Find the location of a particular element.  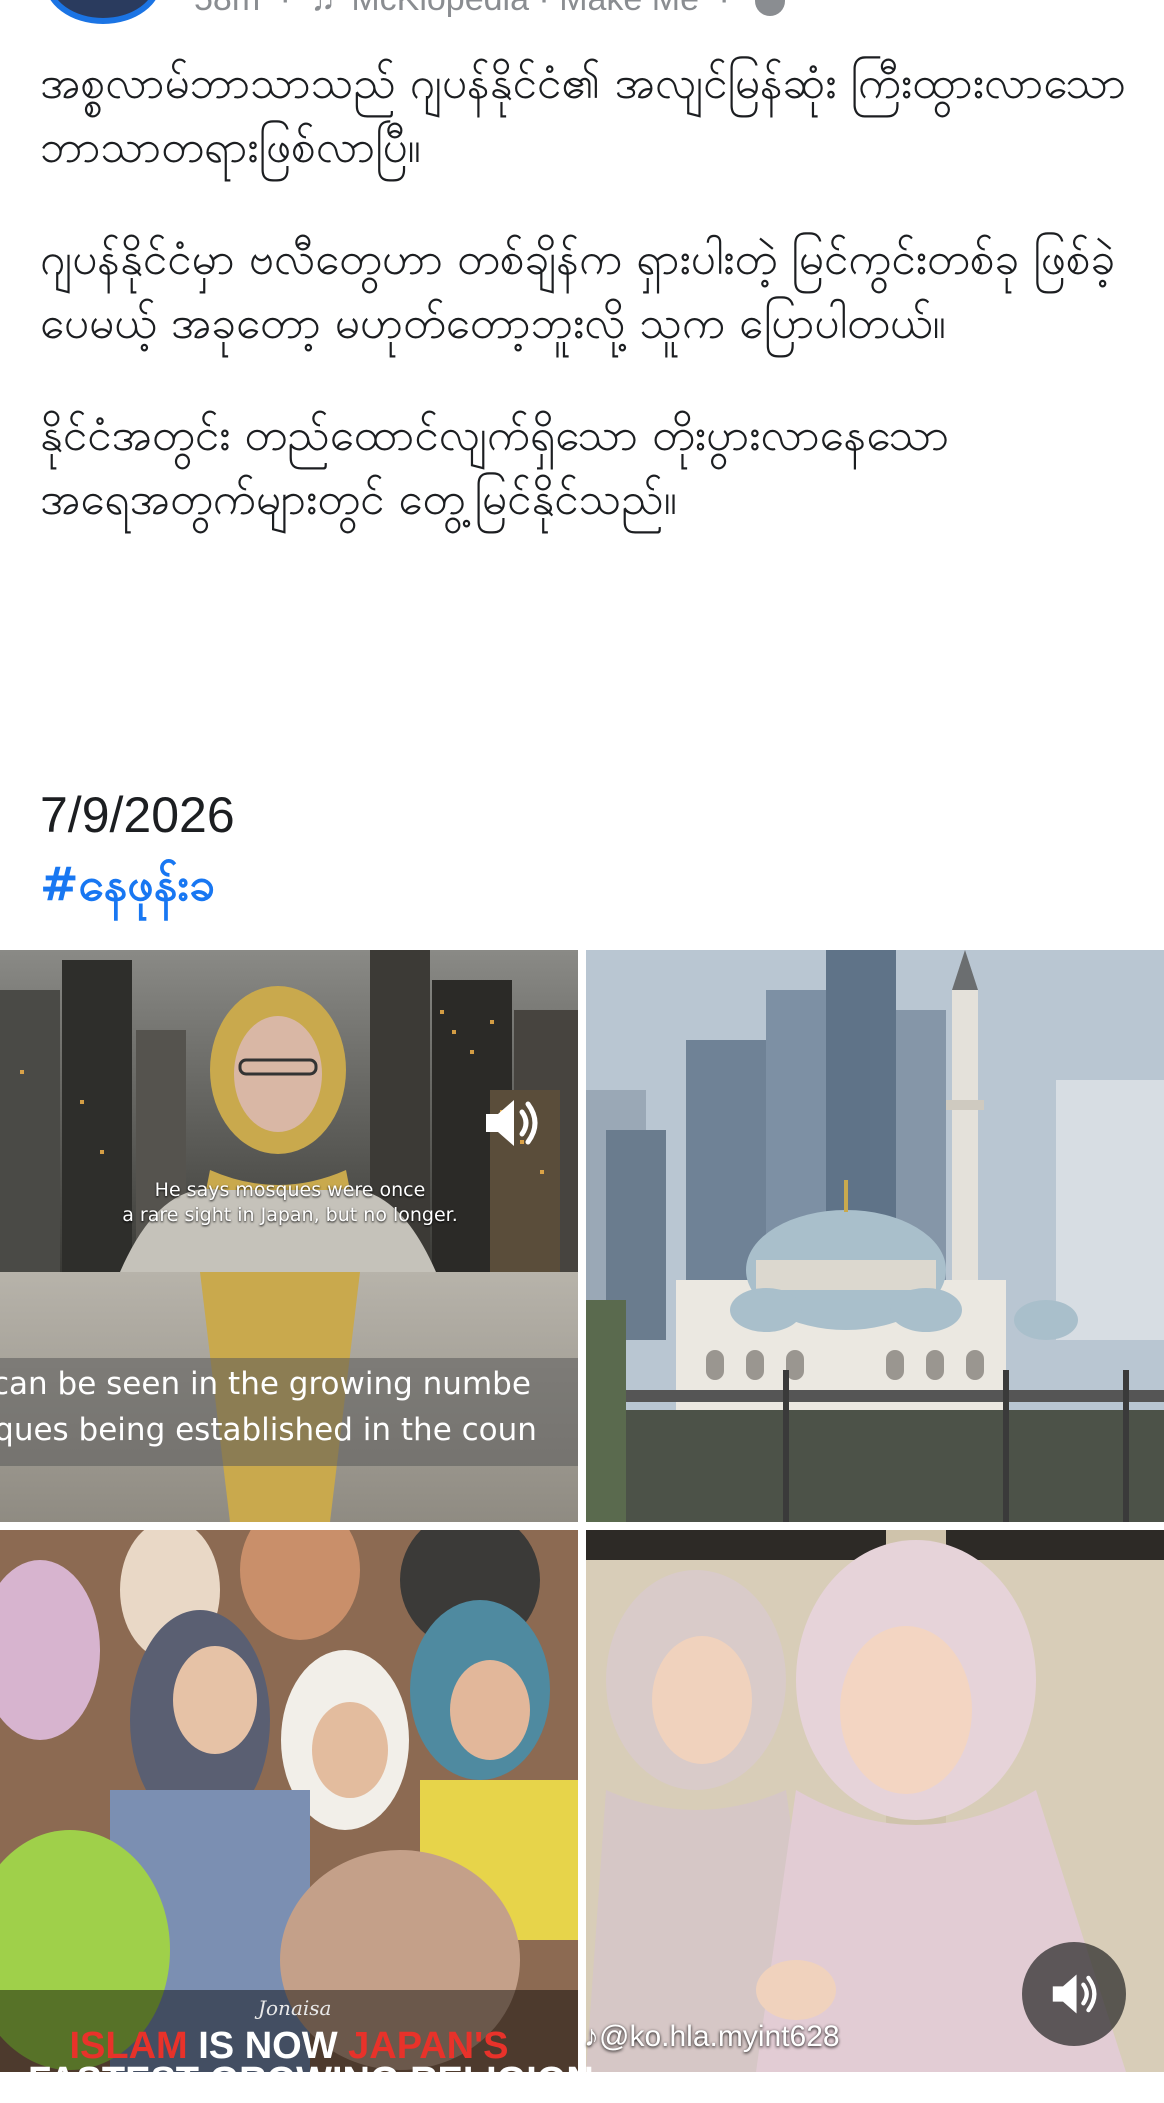

media-tile-crowd is located at coordinates (289, 1801).